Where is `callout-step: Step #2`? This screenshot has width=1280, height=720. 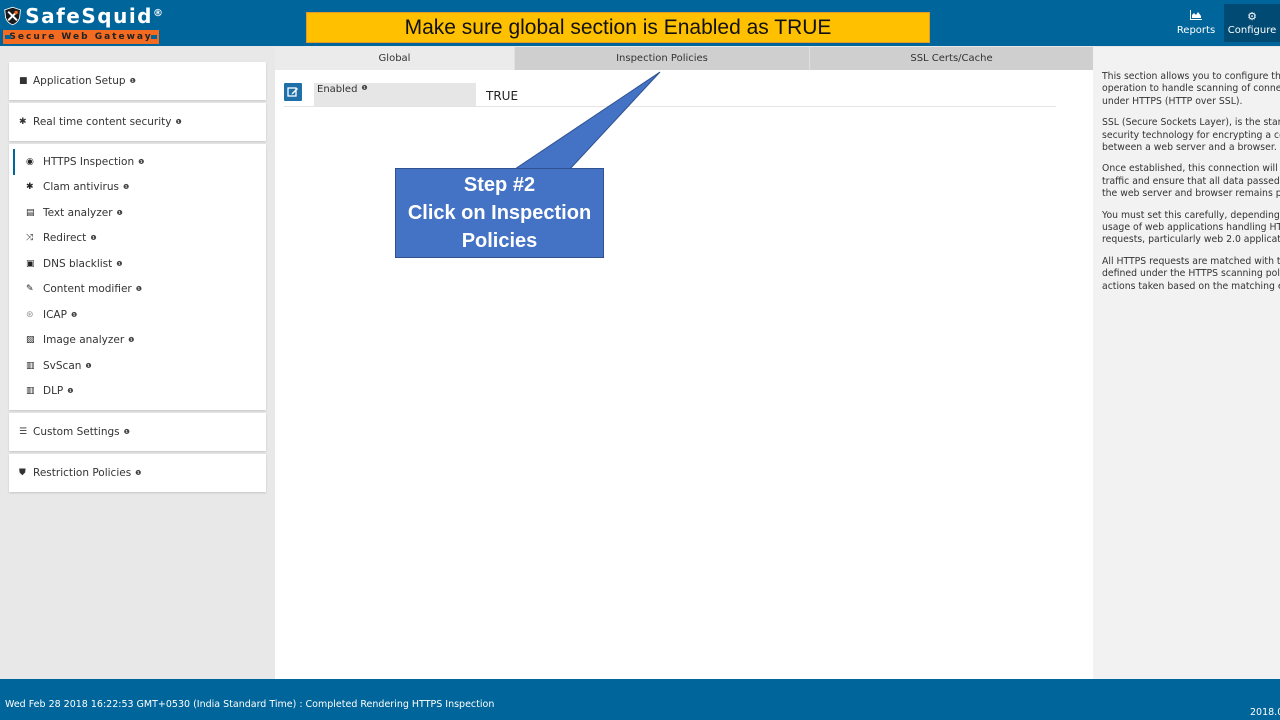 callout-step: Step #2 is located at coordinates (499, 185).